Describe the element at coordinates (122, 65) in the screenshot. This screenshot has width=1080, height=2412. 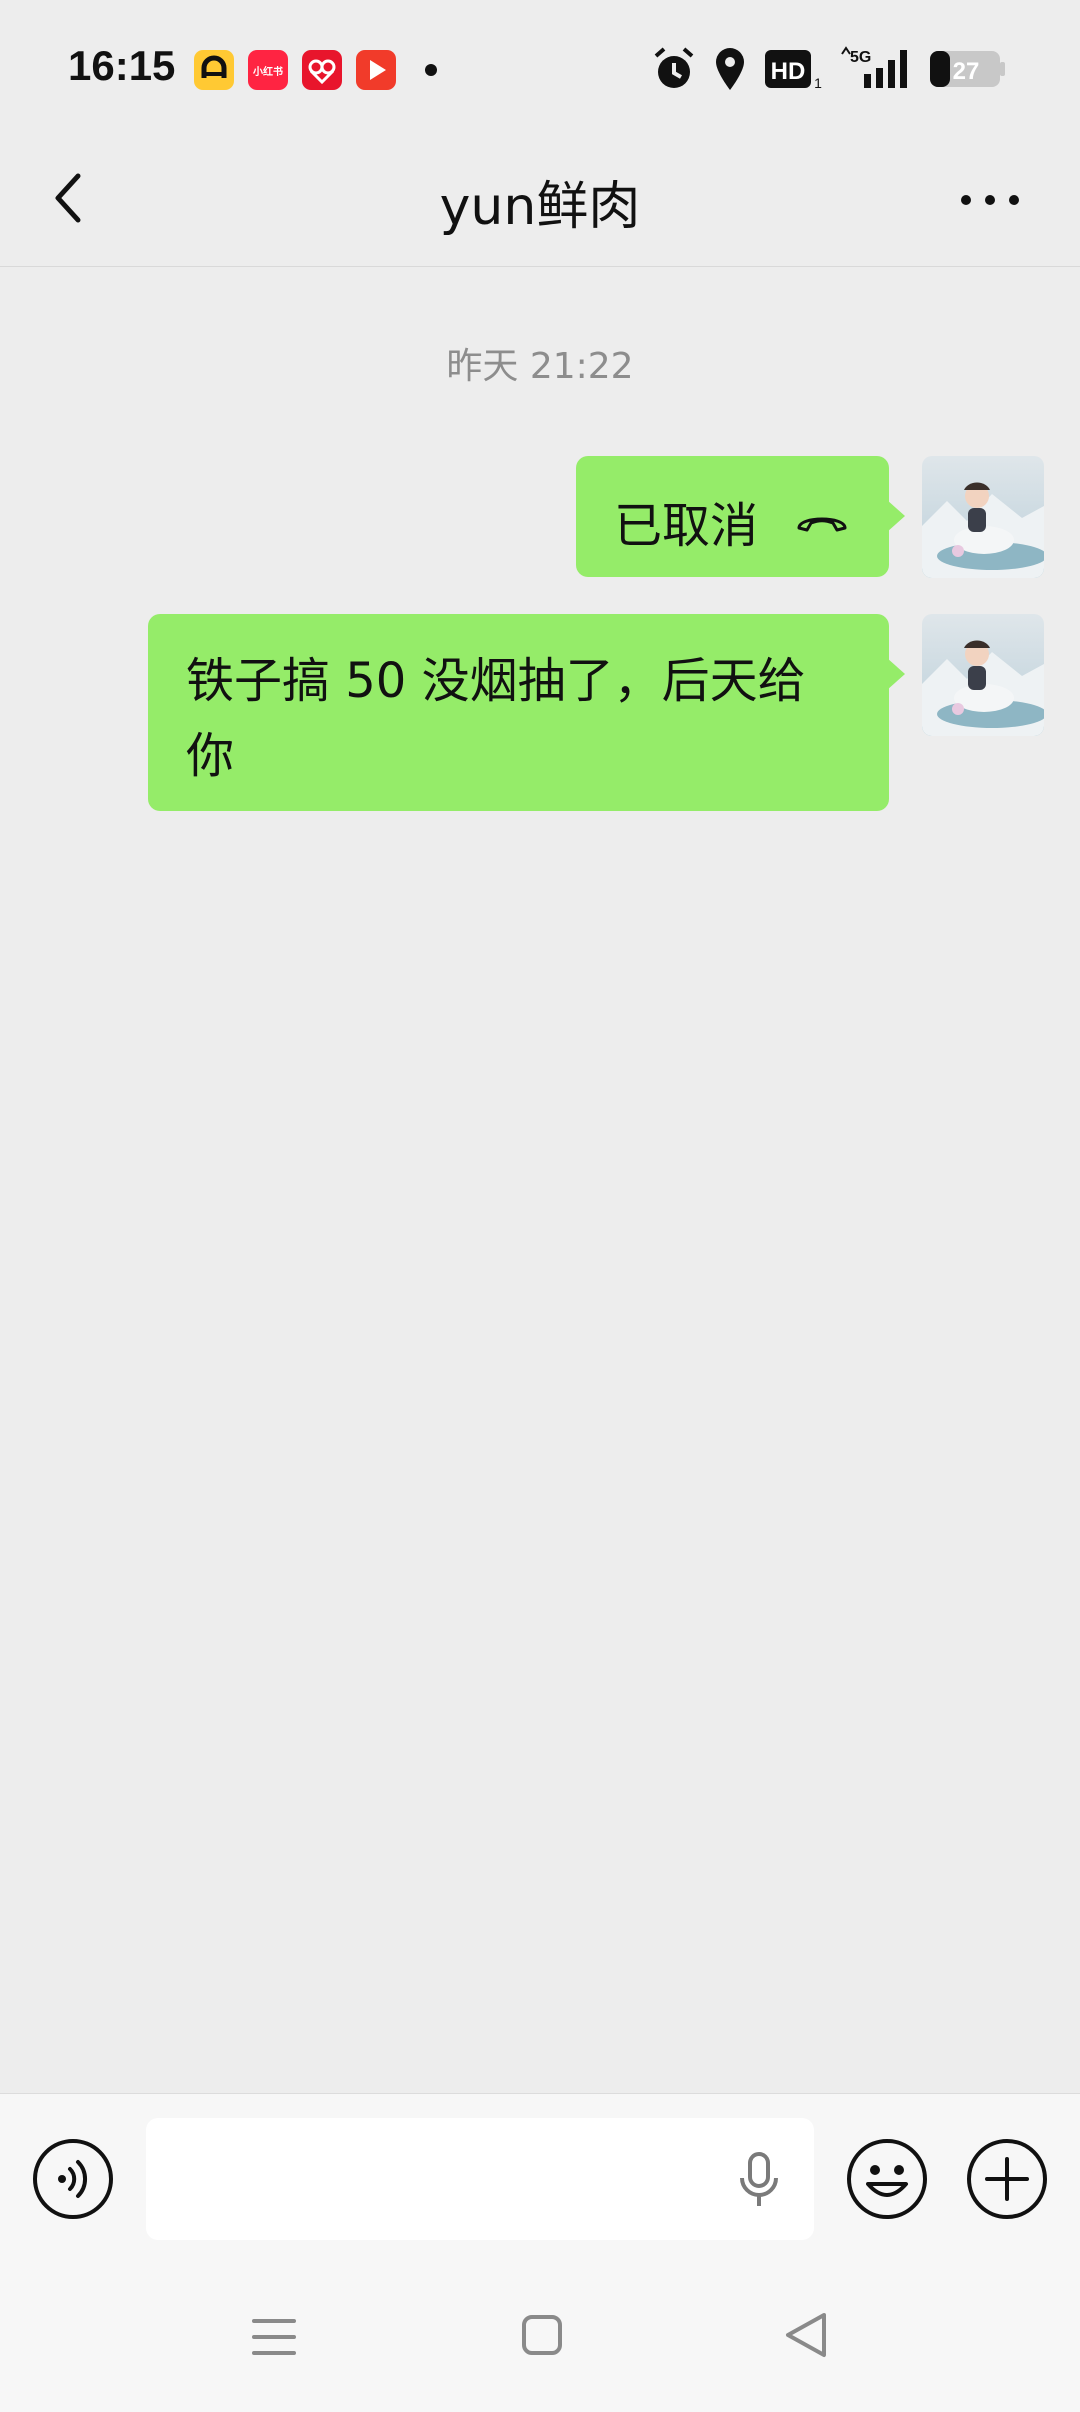
I see `status-time: 16:15` at that location.